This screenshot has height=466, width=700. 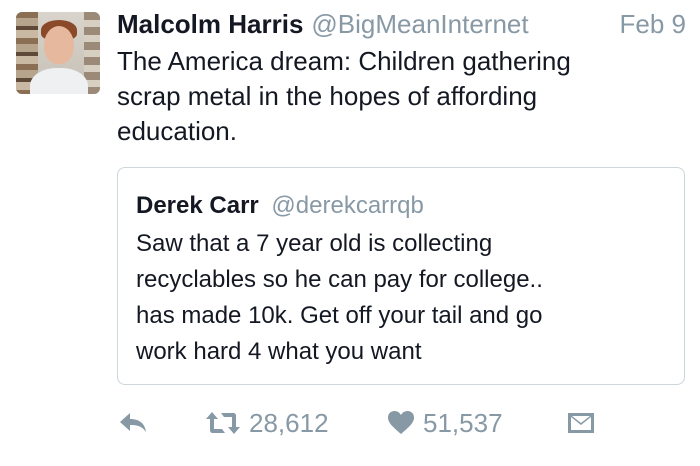 I want to click on heart-icon, so click(x=401, y=423).